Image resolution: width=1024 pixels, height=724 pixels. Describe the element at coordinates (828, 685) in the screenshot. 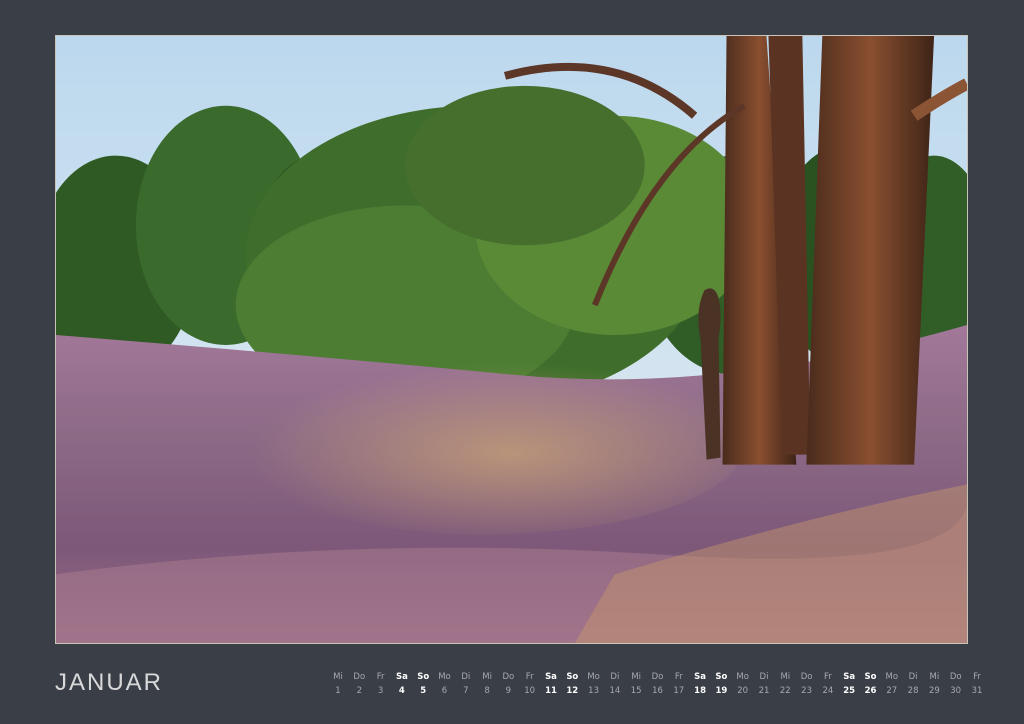

I see `calendar-day: Fr 24` at that location.